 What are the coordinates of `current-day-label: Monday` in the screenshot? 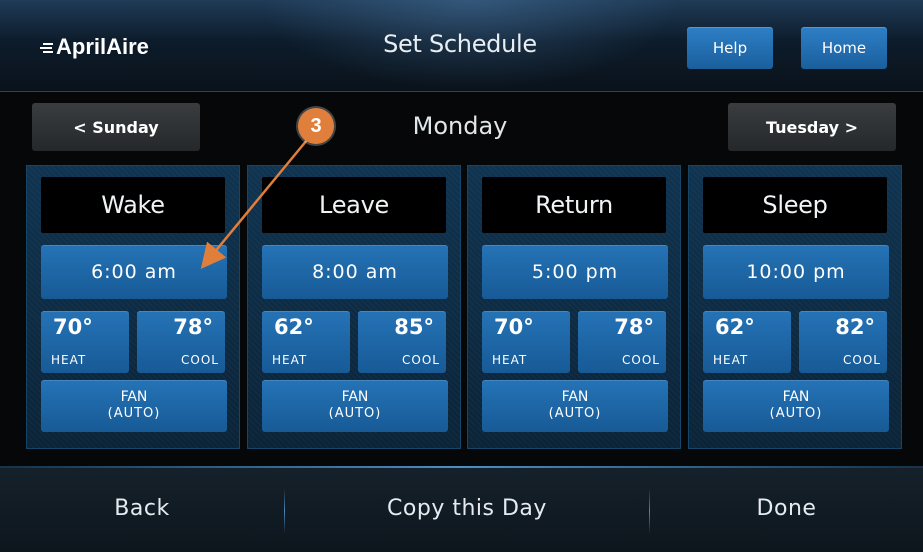 It's located at (460, 126).